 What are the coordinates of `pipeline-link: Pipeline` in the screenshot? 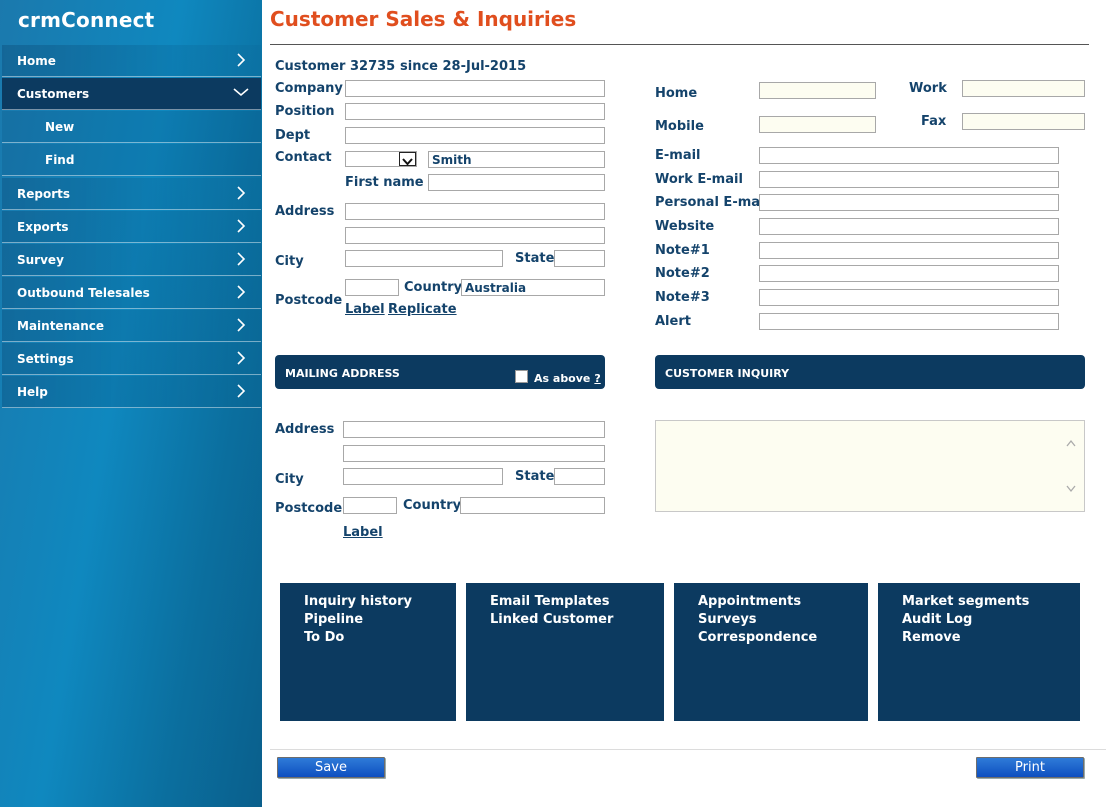 It's located at (333, 619).